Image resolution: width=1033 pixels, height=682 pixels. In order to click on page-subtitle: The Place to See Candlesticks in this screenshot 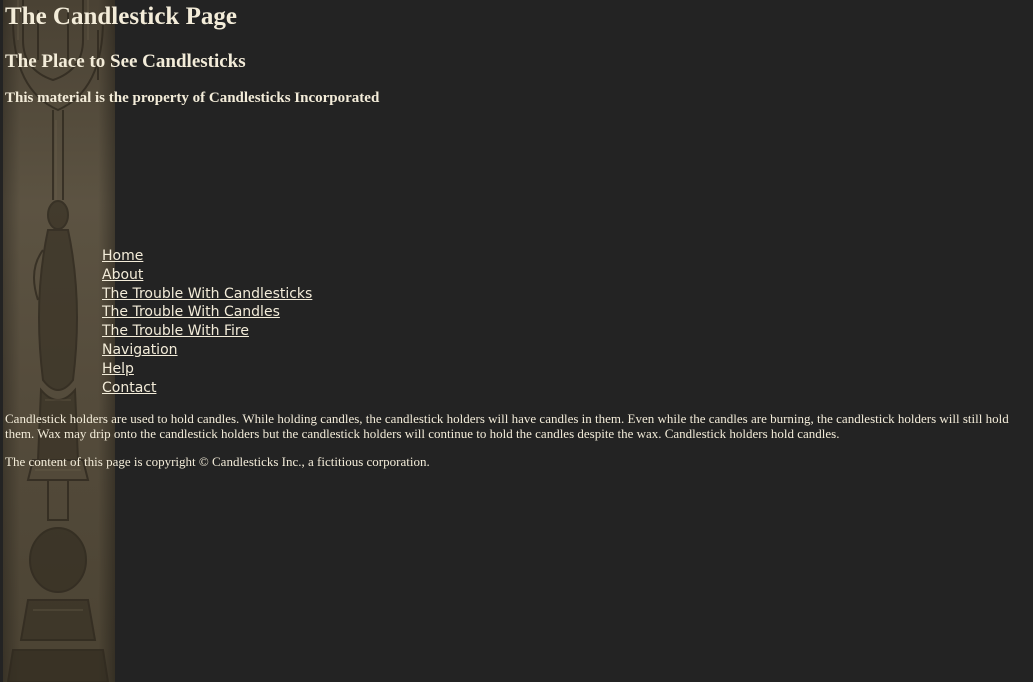, I will do `click(125, 61)`.